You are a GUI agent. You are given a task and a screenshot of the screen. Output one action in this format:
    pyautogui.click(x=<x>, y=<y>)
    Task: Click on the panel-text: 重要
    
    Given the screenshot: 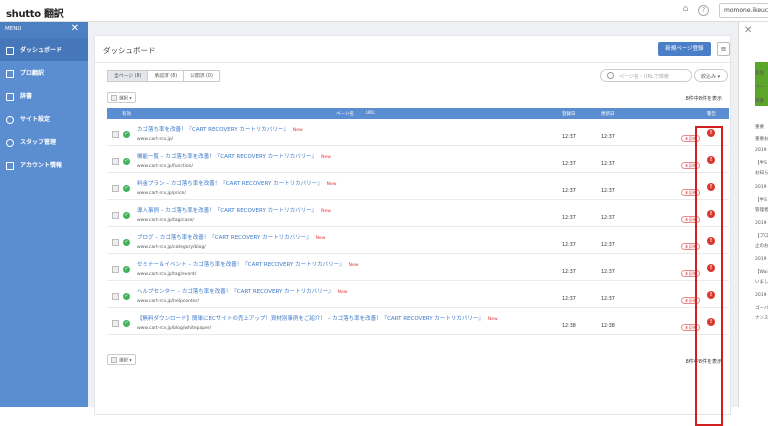 What is the action you would take?
    pyautogui.click(x=759, y=127)
    